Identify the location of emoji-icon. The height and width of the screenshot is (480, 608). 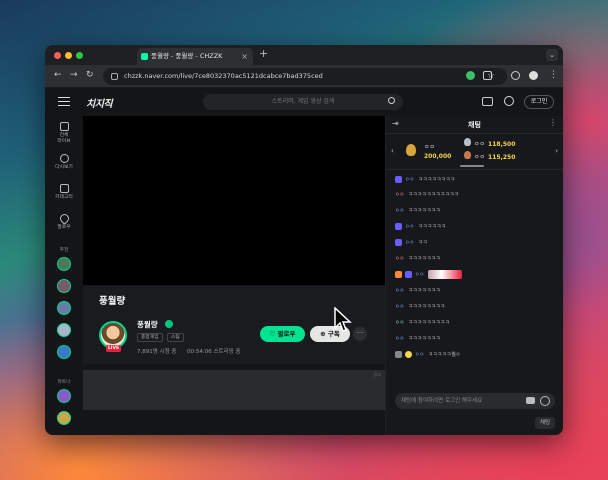
(545, 401).